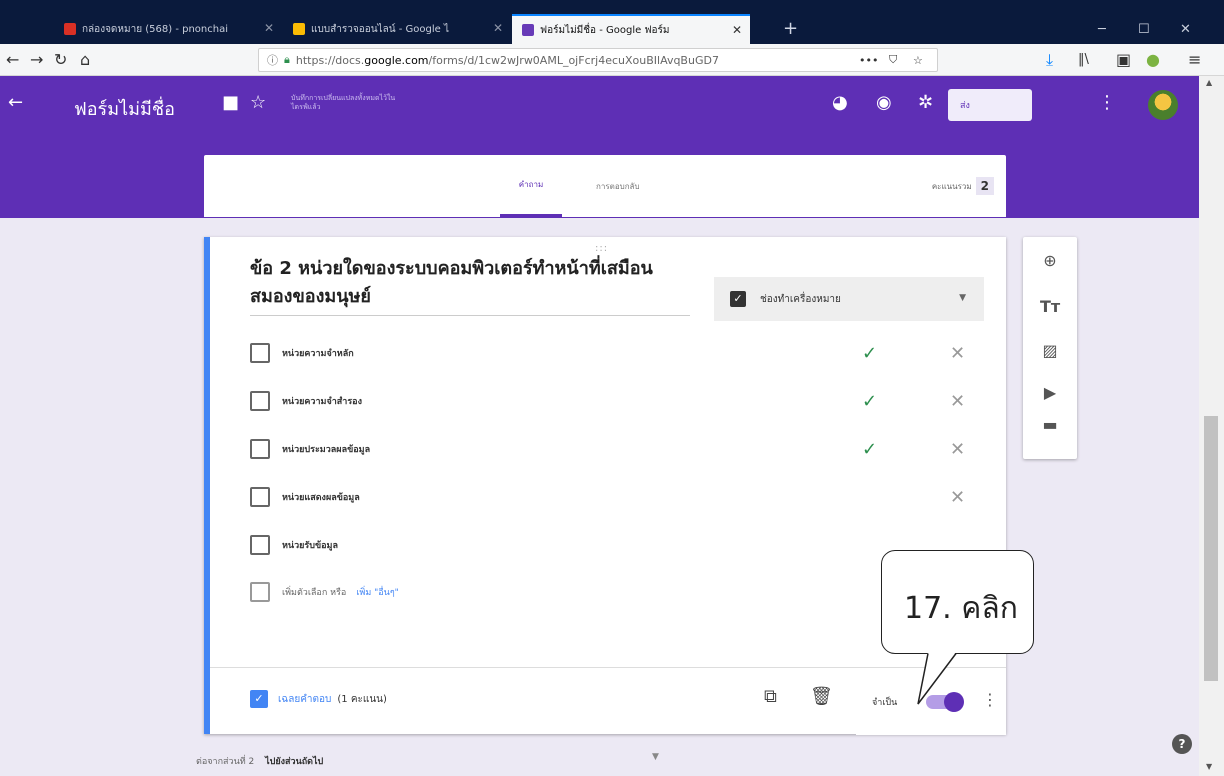 The width and height of the screenshot is (1224, 776). Describe the element at coordinates (380, 29) in the screenshot. I see `tab-title: แบบสำรวจออนไลน์ - Google ไ` at that location.